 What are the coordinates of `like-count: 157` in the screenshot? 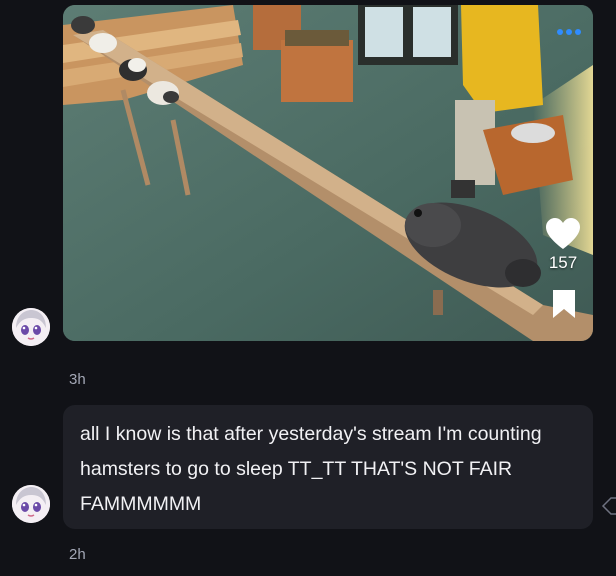 It's located at (563, 262).